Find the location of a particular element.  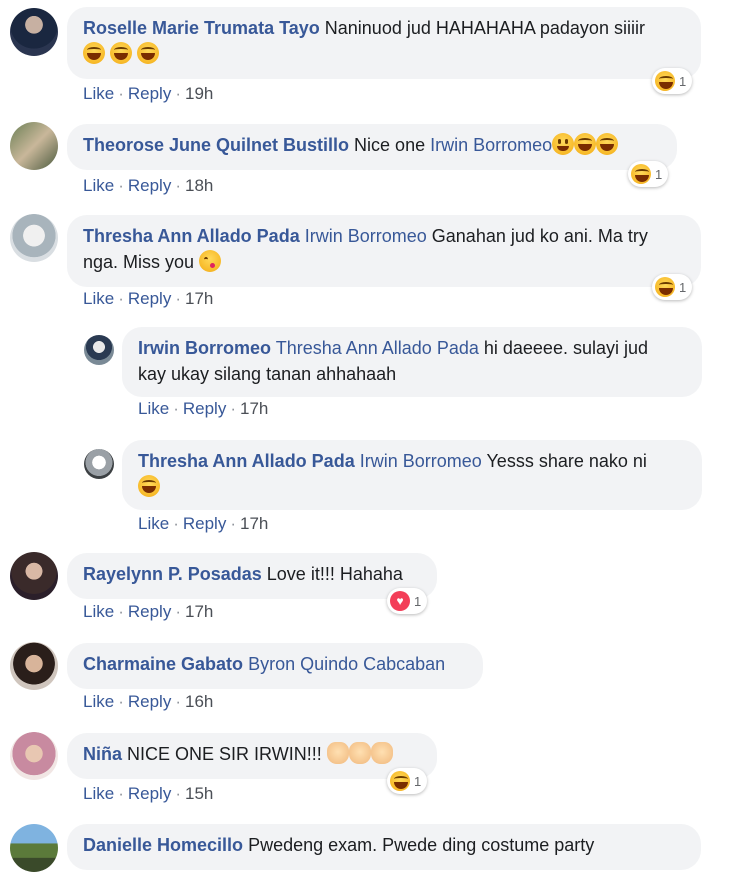

reply-mention: Thresha Ann Allado Pada is located at coordinates (377, 348).